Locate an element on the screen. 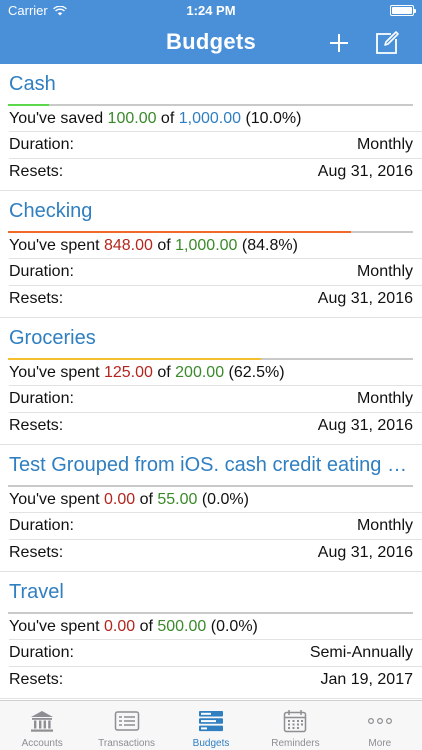 Image resolution: width=422 pixels, height=750 pixels. summary-percent: (10.0%) is located at coordinates (271, 118).